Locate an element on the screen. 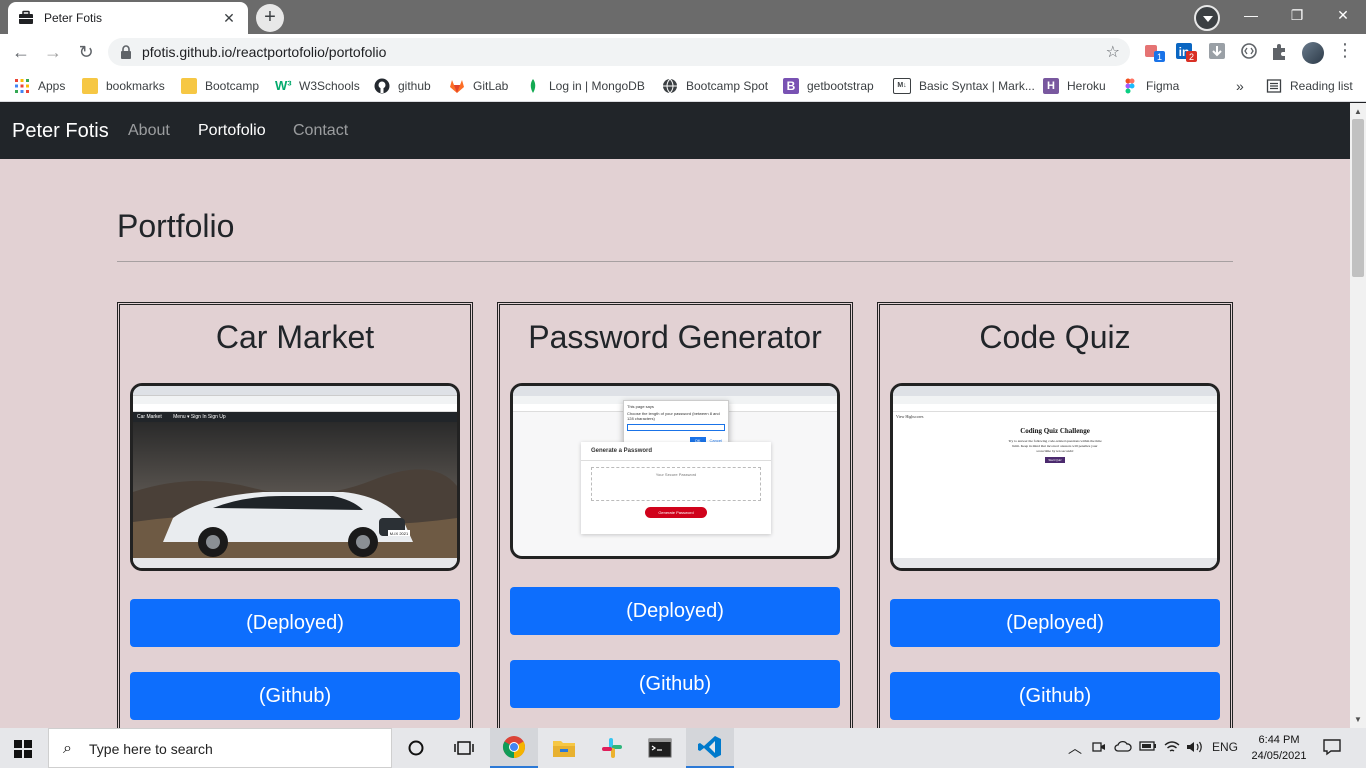 The height and width of the screenshot is (768, 1366). bookmark-github: github is located at coordinates (402, 86).